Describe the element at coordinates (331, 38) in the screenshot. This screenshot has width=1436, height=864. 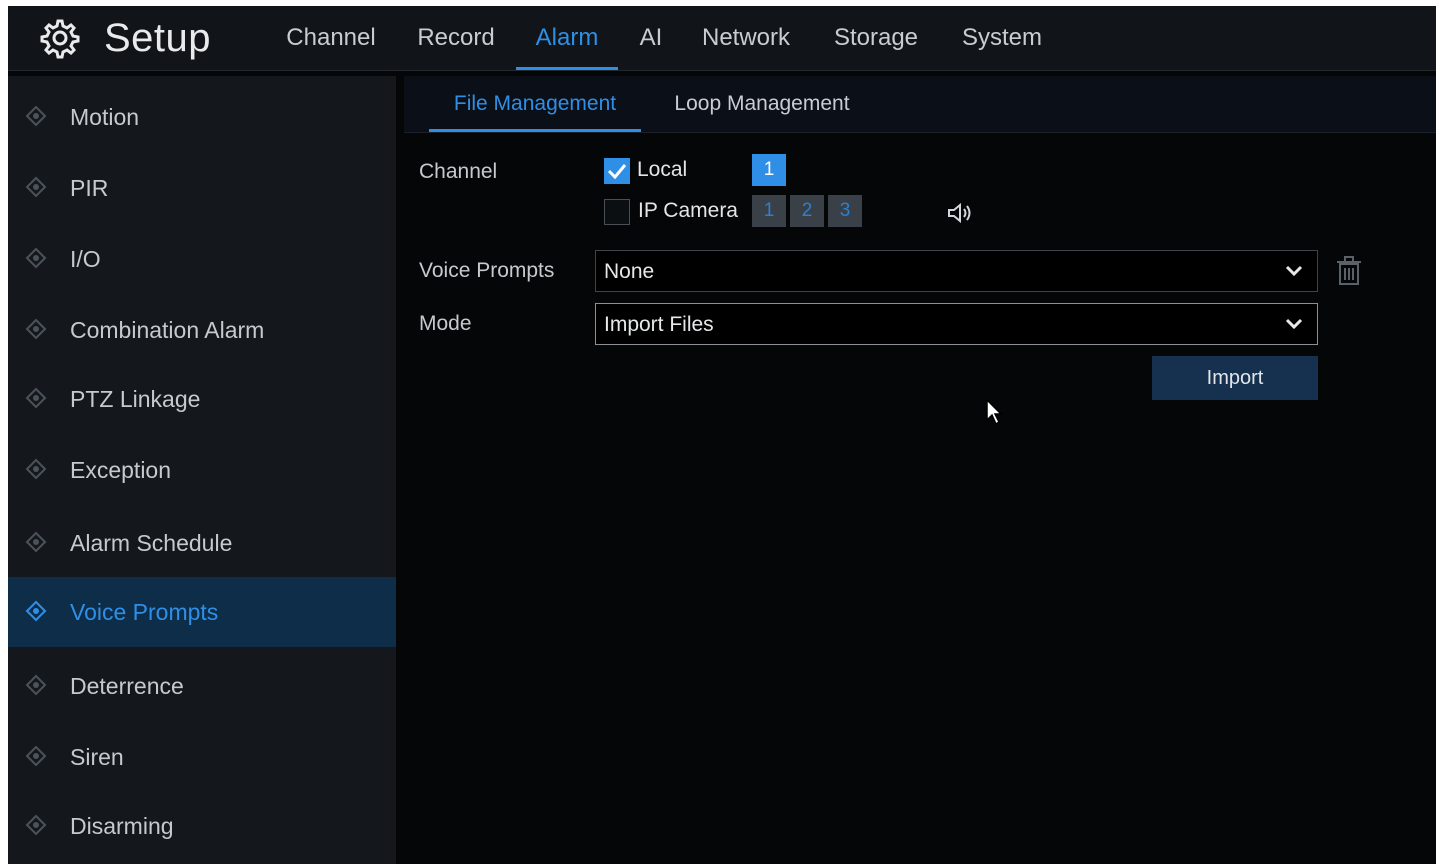
I see `tab-channel: Channel` at that location.